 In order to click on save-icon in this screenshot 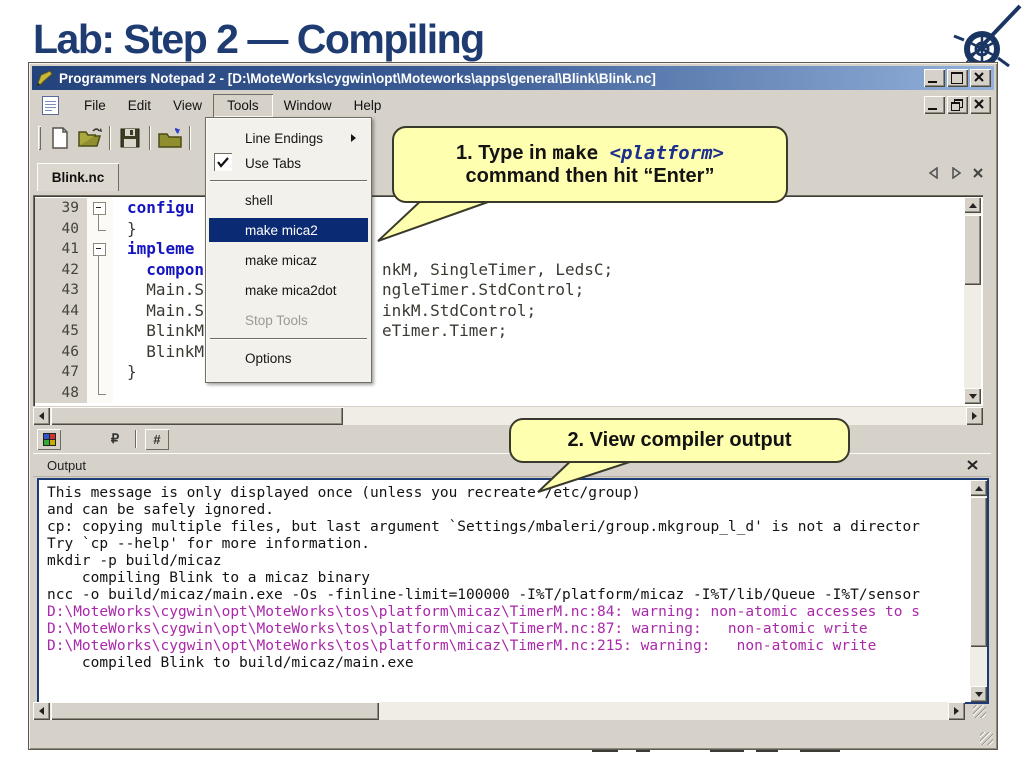, I will do `click(130, 138)`.